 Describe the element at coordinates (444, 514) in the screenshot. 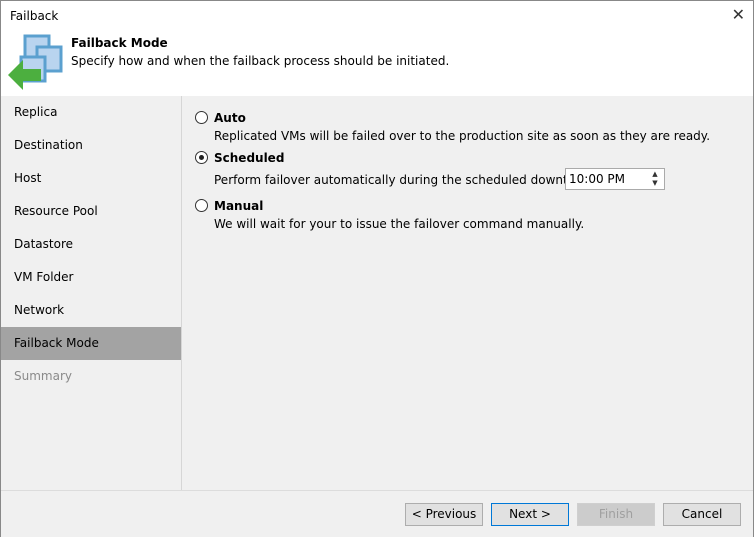

I see `previous-button: < Previous` at that location.